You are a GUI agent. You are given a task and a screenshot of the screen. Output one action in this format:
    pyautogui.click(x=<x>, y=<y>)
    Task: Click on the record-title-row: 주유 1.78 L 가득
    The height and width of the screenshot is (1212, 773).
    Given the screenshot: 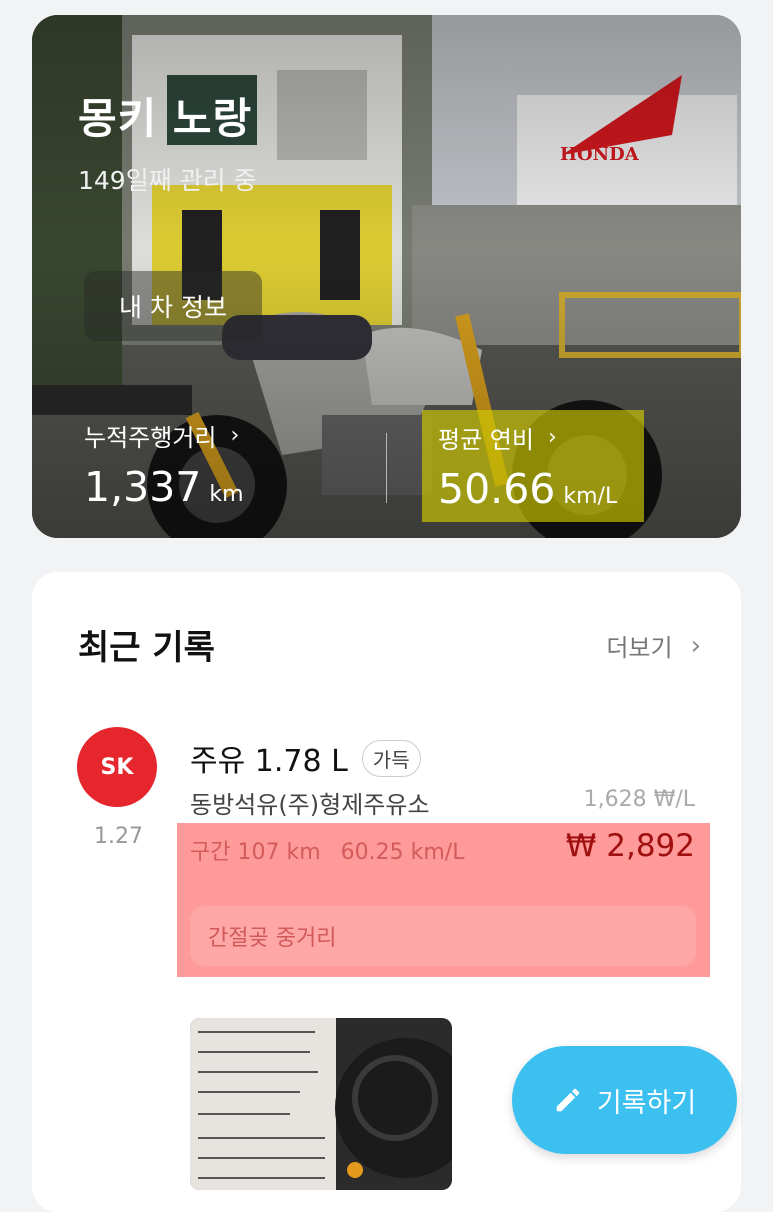 What is the action you would take?
    pyautogui.click(x=305, y=758)
    